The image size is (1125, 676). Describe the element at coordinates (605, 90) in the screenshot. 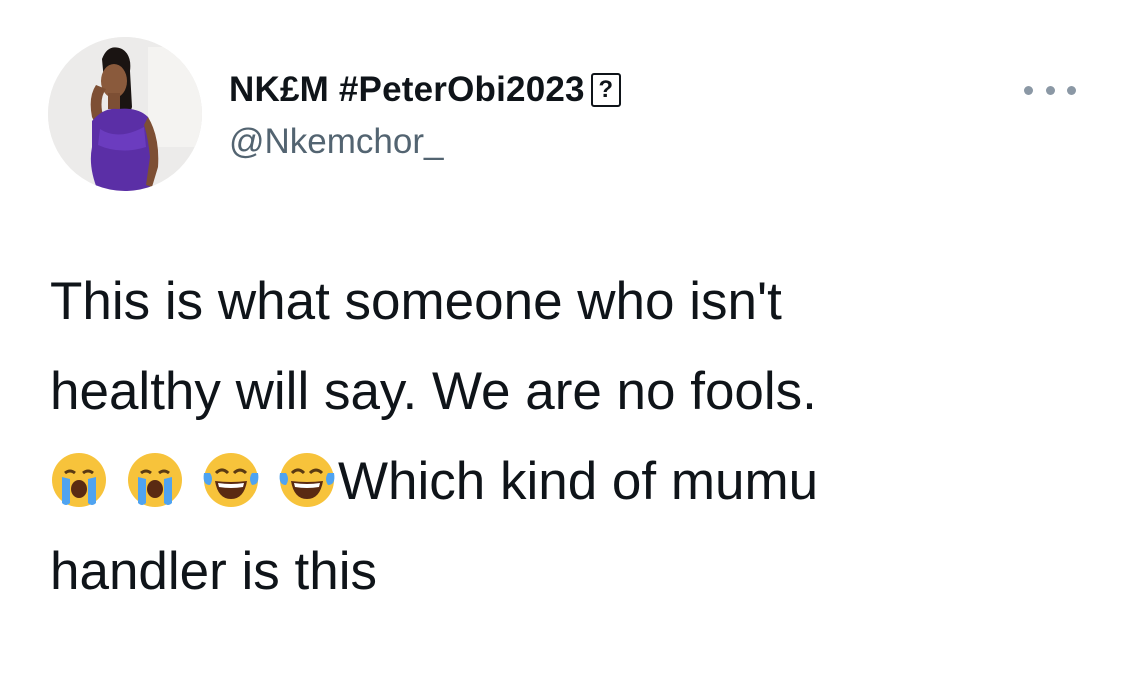

I see `unsupported-glyph-icon: ?` at that location.